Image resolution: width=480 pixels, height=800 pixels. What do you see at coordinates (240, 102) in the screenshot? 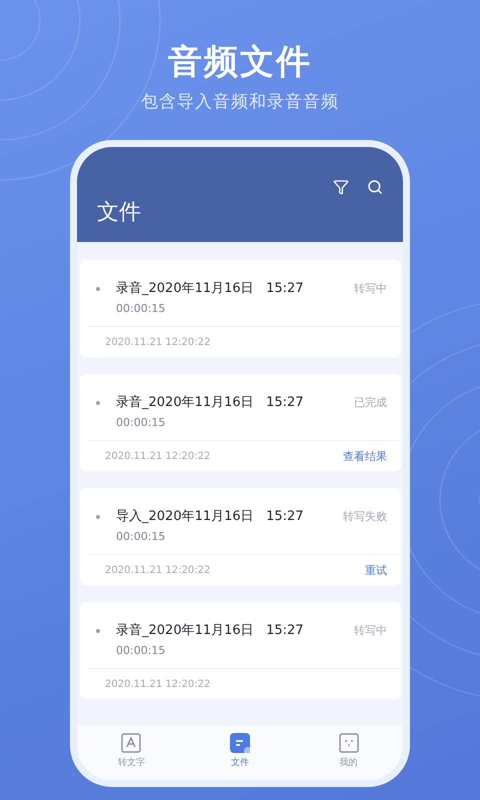
I see `subheadline: 包含导入音频和录音音频` at bounding box center [240, 102].